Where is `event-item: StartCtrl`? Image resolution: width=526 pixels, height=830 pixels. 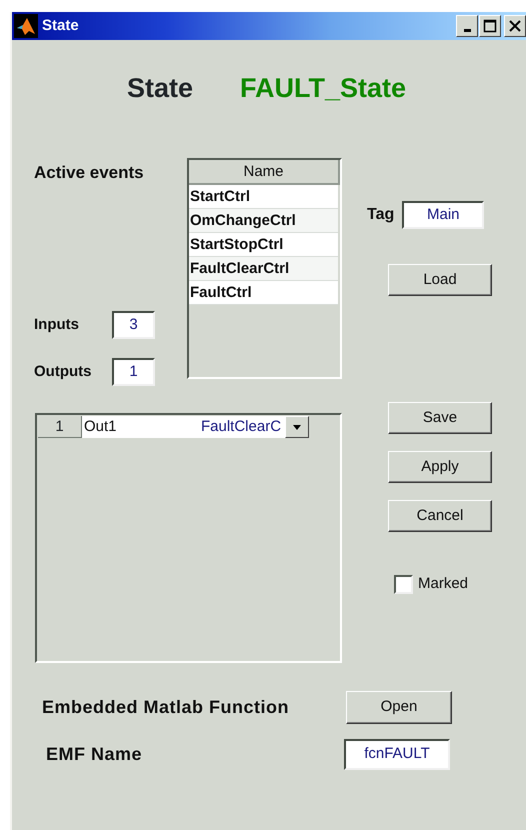
event-item: StartCtrl is located at coordinates (263, 197).